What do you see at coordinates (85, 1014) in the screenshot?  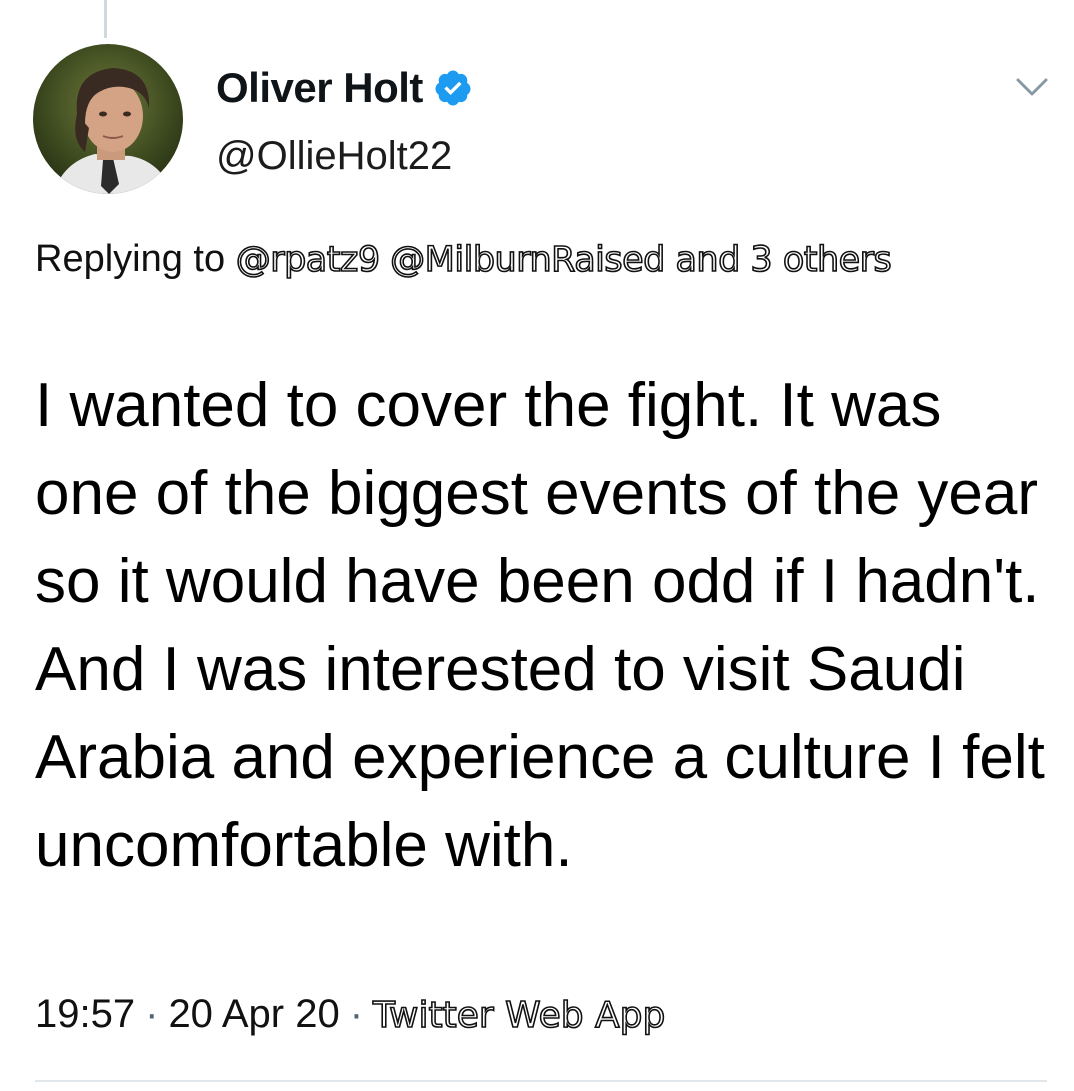 I see `tweet-time: 19:57` at bounding box center [85, 1014].